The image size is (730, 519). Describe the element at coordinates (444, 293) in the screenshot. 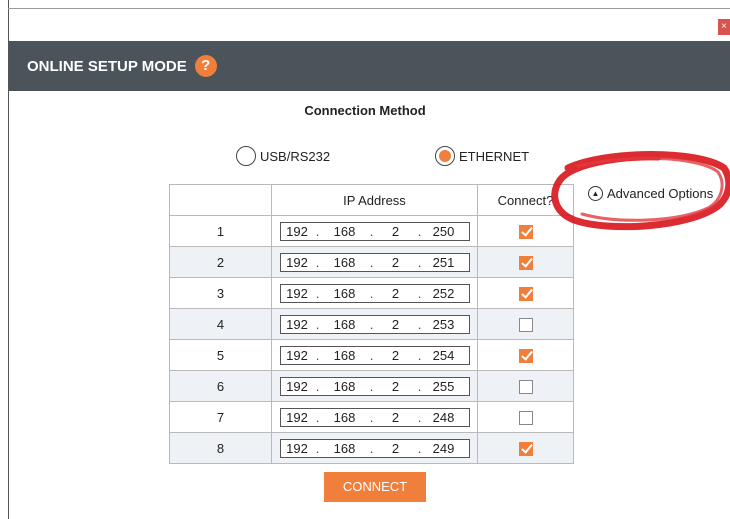

I see `ip-octet: 252` at that location.